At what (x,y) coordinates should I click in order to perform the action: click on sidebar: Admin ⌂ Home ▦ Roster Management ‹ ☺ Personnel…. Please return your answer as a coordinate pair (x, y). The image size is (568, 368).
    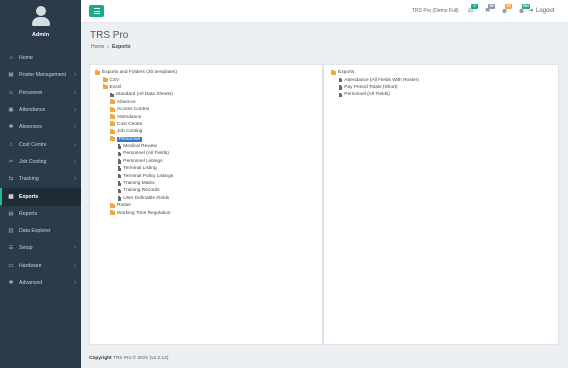
    Looking at the image, I should click on (40, 184).